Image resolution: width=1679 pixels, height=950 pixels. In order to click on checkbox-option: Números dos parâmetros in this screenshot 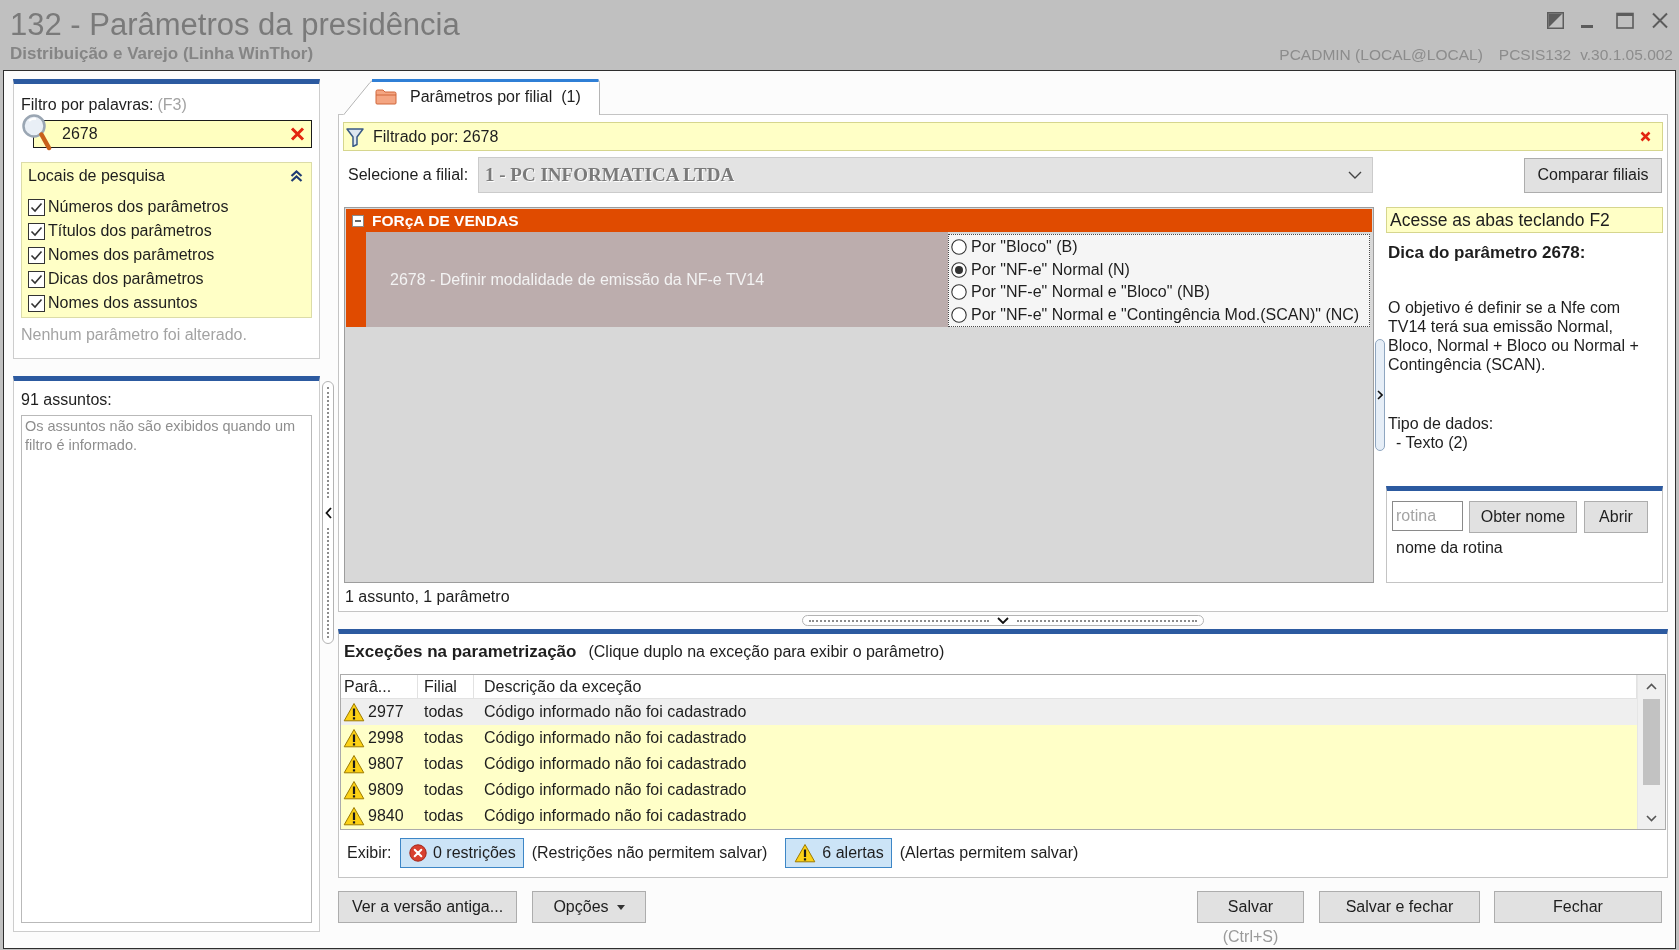, I will do `click(166, 207)`.